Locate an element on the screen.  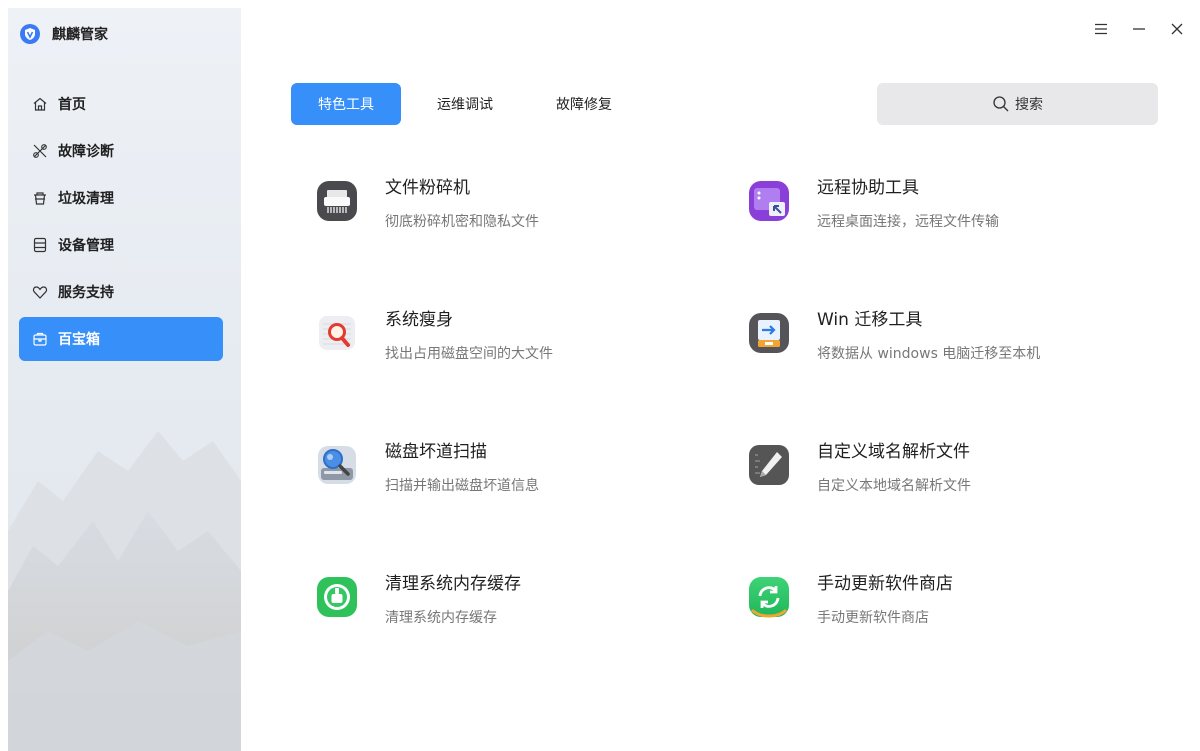
tool-description: 清理系统内存缓存 is located at coordinates (441, 618).